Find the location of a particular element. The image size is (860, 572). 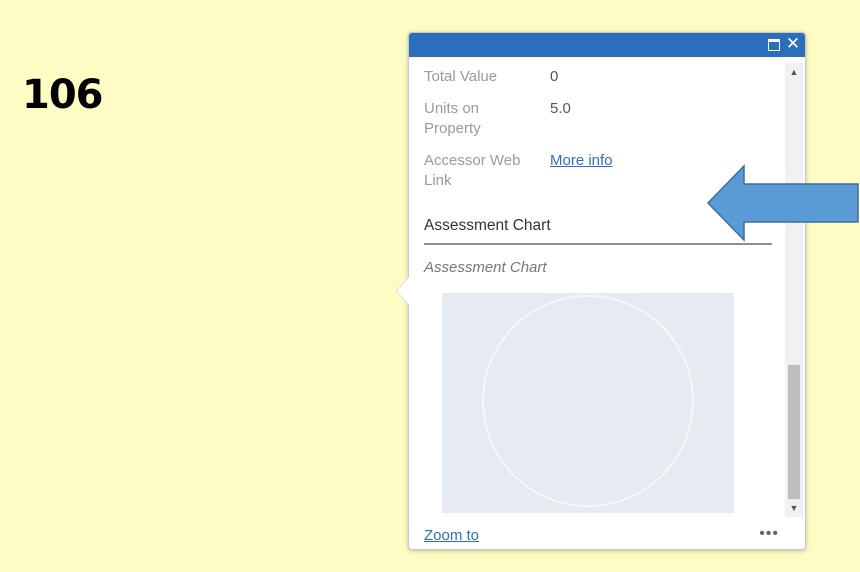

zoom-to-link: Zoom to is located at coordinates (451, 535).